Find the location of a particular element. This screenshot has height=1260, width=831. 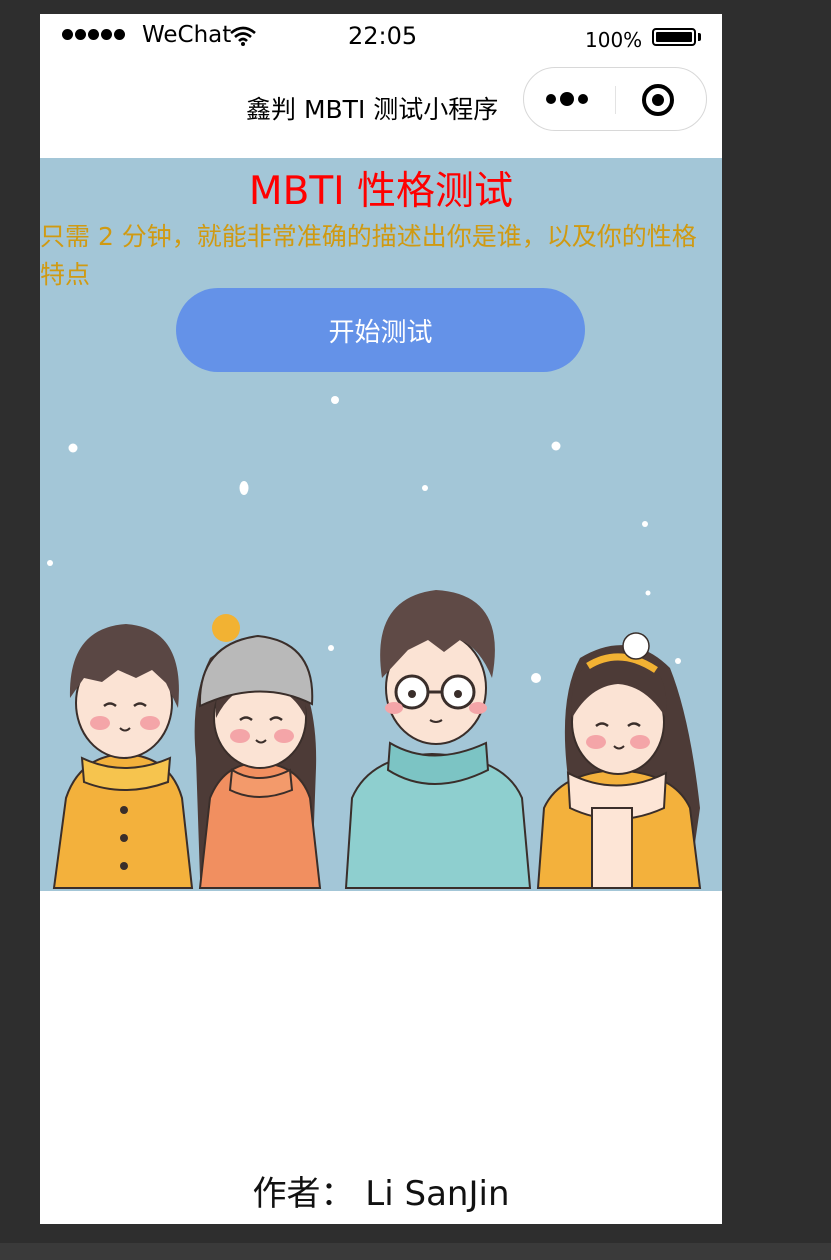

kid-scarf-girl is located at coordinates (619, 760).